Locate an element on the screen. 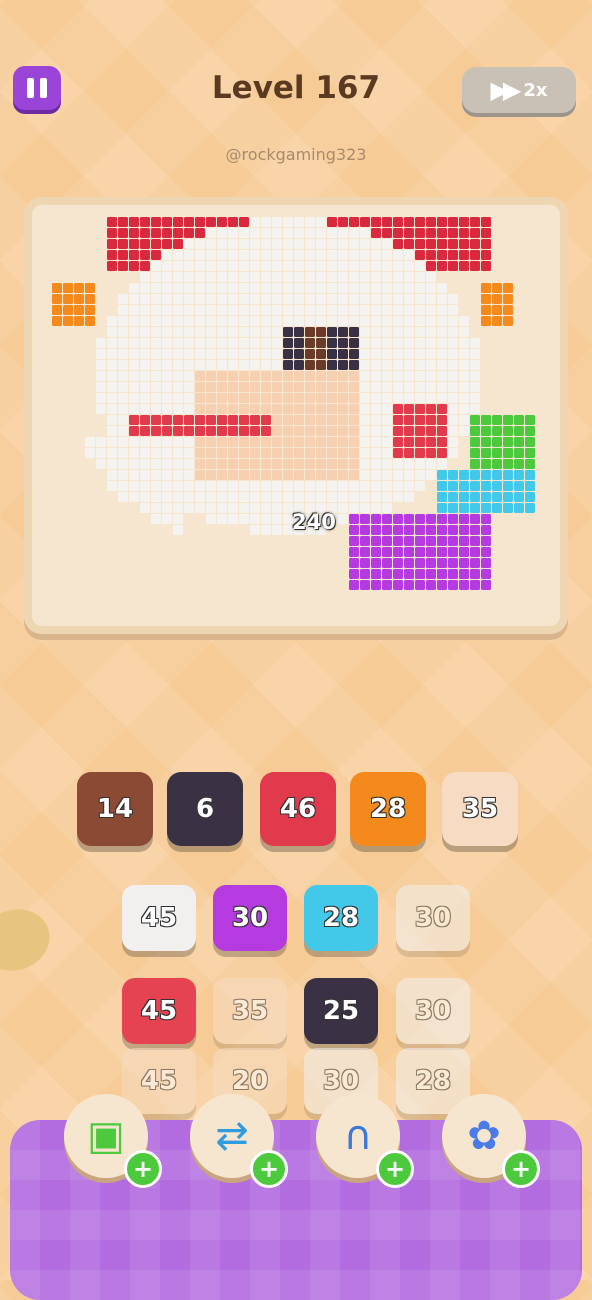  queue-slot: 14 is located at coordinates (115, 809).